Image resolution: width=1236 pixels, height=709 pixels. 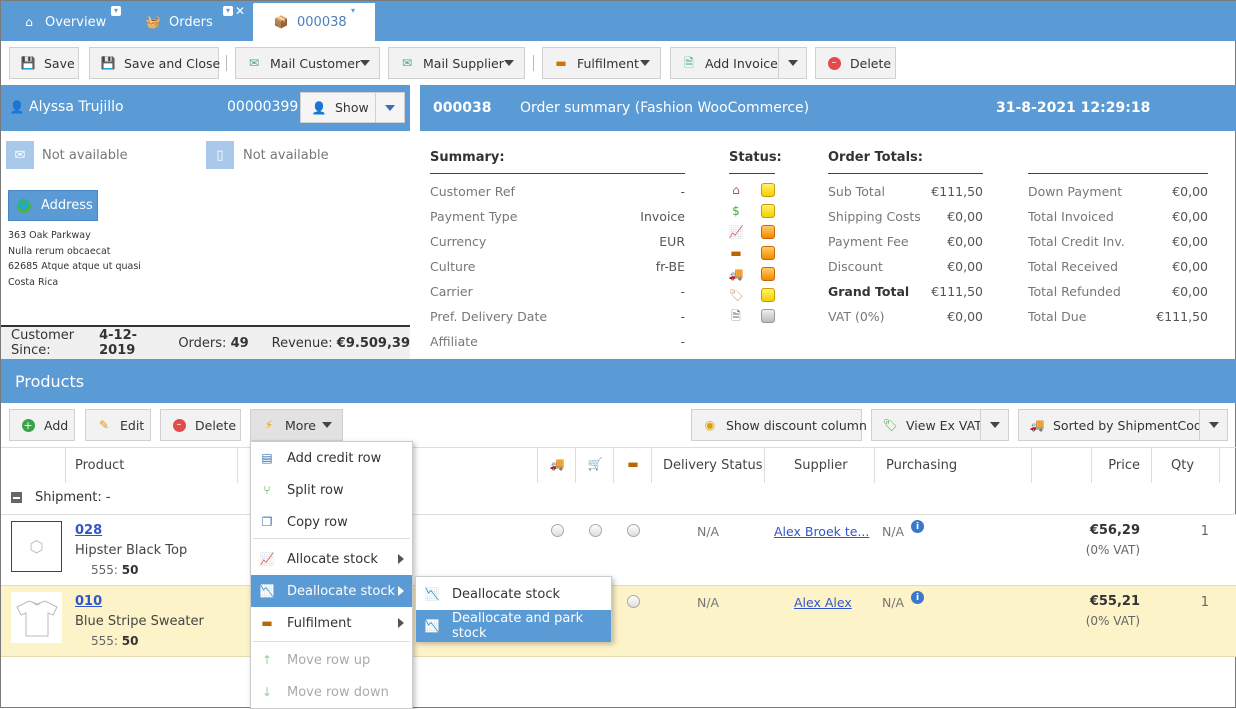 I want to click on collapse-icon, so click(x=16, y=497).